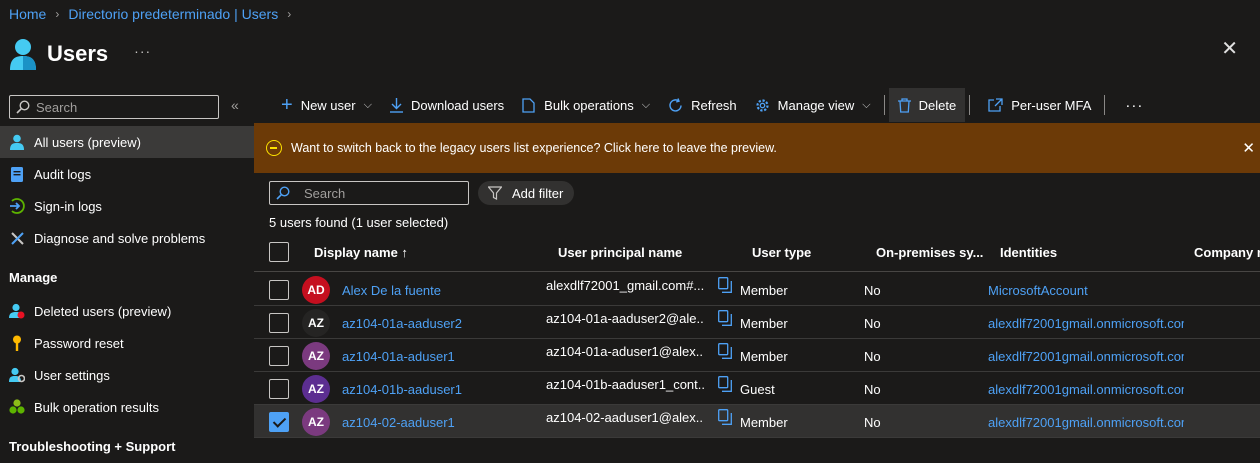  What do you see at coordinates (274, 148) in the screenshot?
I see `warning-icon` at bounding box center [274, 148].